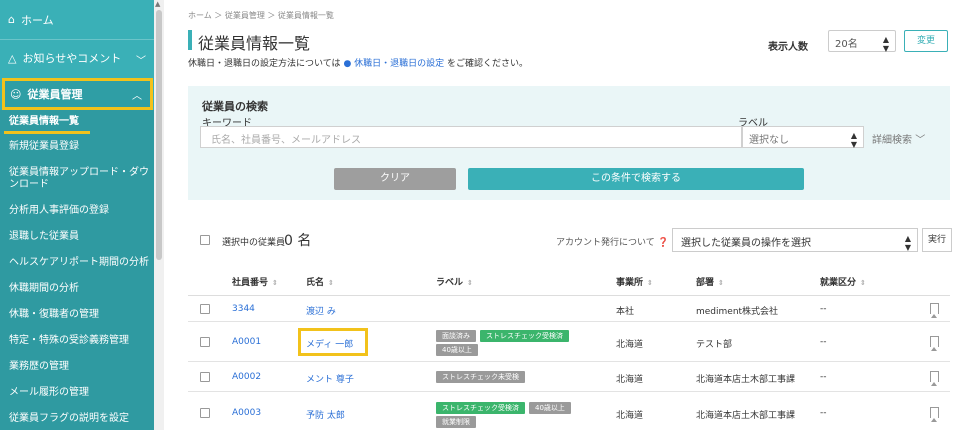 The height and width of the screenshot is (430, 968). I want to click on sidebar-scrollbar: ▲, so click(159, 215).